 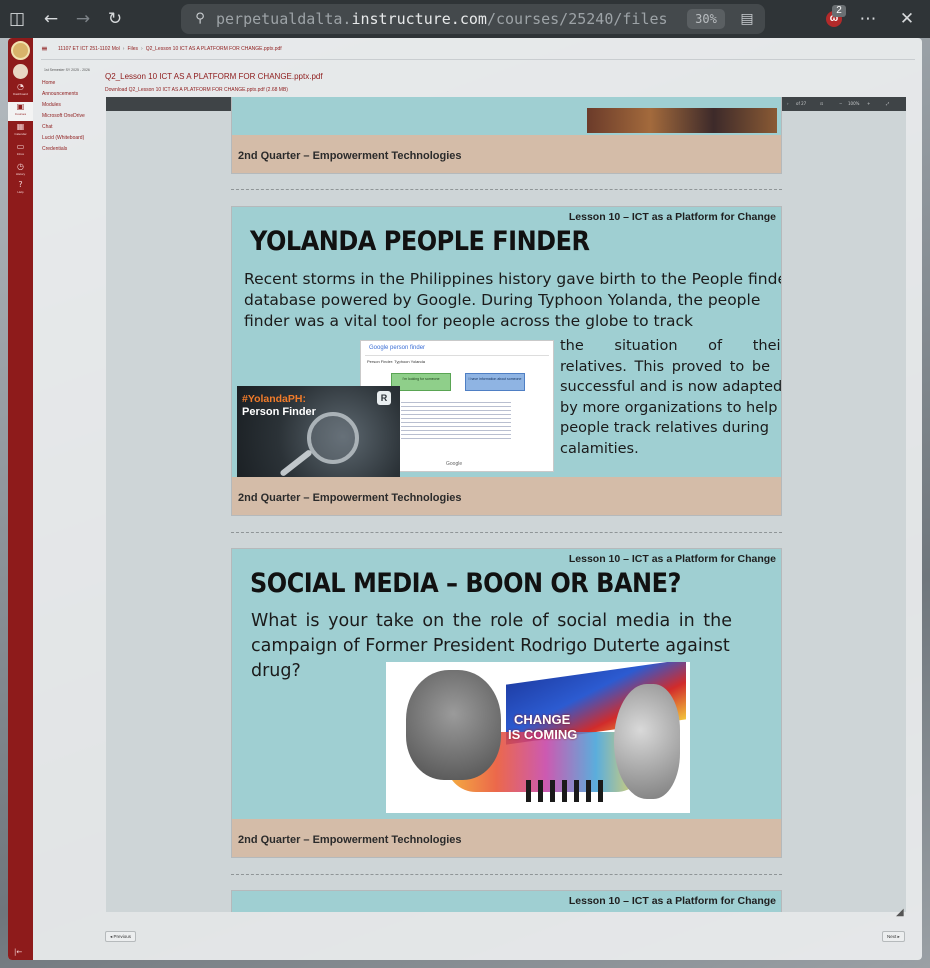 What do you see at coordinates (20, 71) in the screenshot?
I see `avatar` at bounding box center [20, 71].